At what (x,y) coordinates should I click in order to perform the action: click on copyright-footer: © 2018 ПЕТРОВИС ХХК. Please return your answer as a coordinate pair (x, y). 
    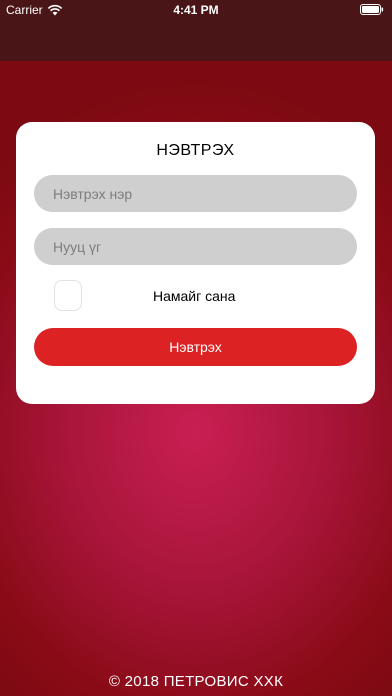
    Looking at the image, I should click on (196, 681).